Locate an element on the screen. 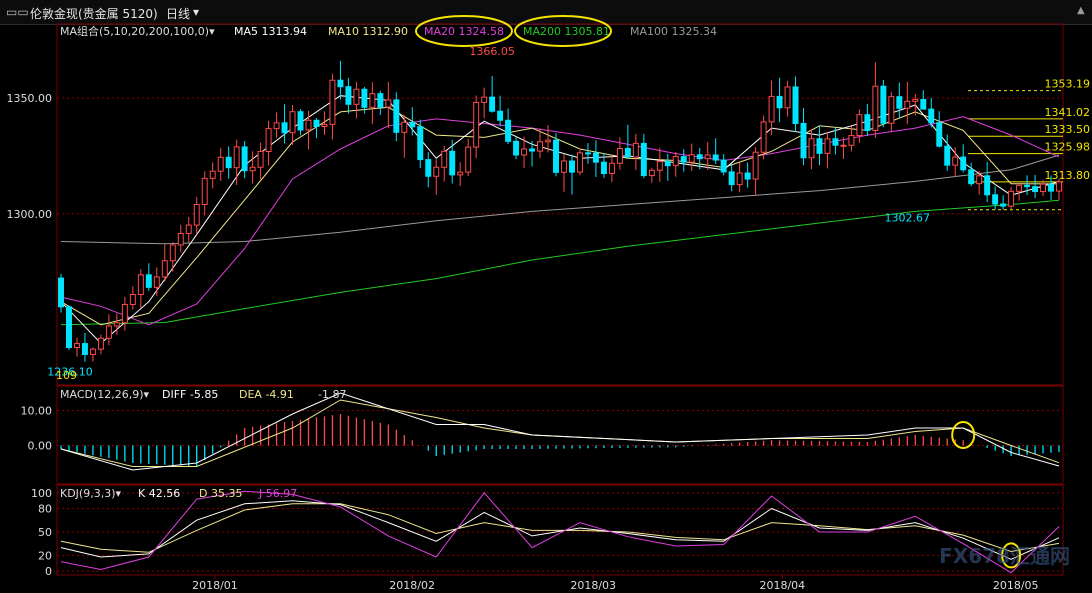 This screenshot has height=593, width=1092. ma-legend-ma200: MA200 1305.81 is located at coordinates (566, 31).